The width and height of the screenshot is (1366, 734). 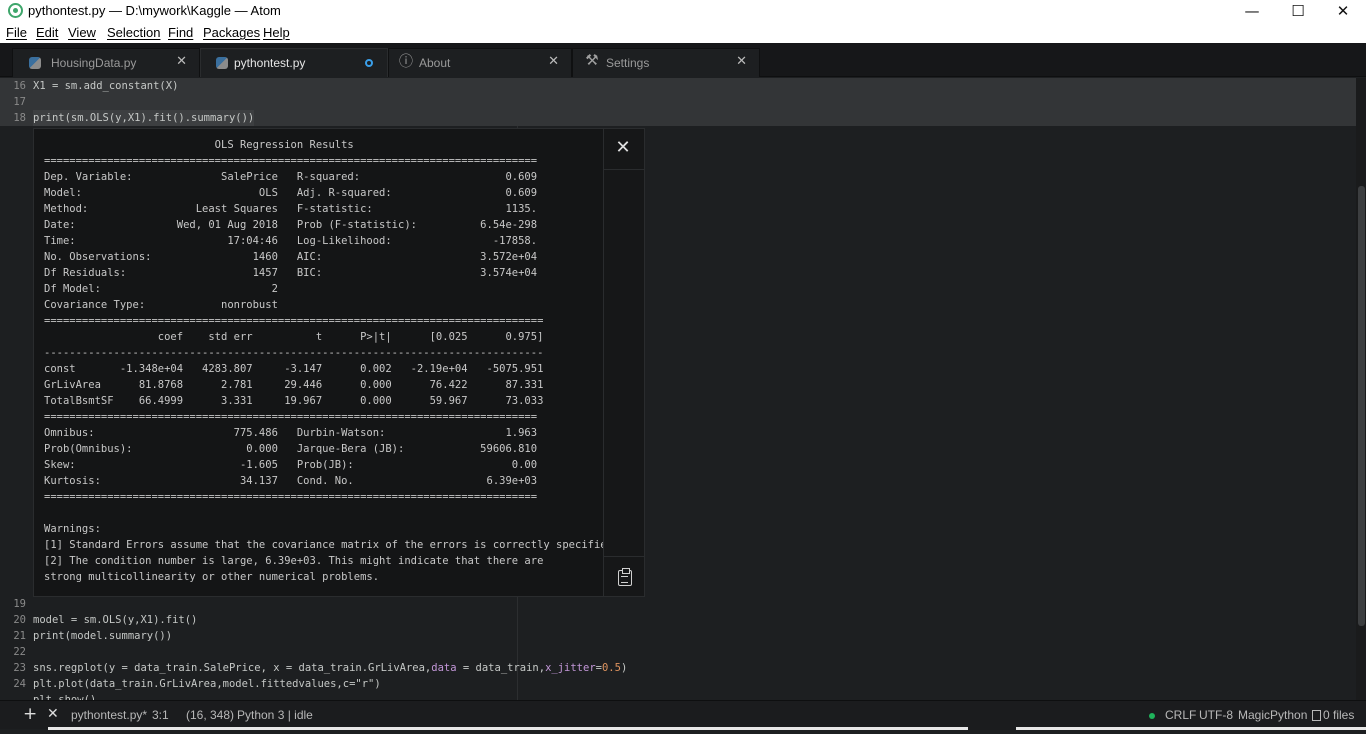 What do you see at coordinates (501, 668) in the screenshot?
I see `code-segment: = data_train,` at bounding box center [501, 668].